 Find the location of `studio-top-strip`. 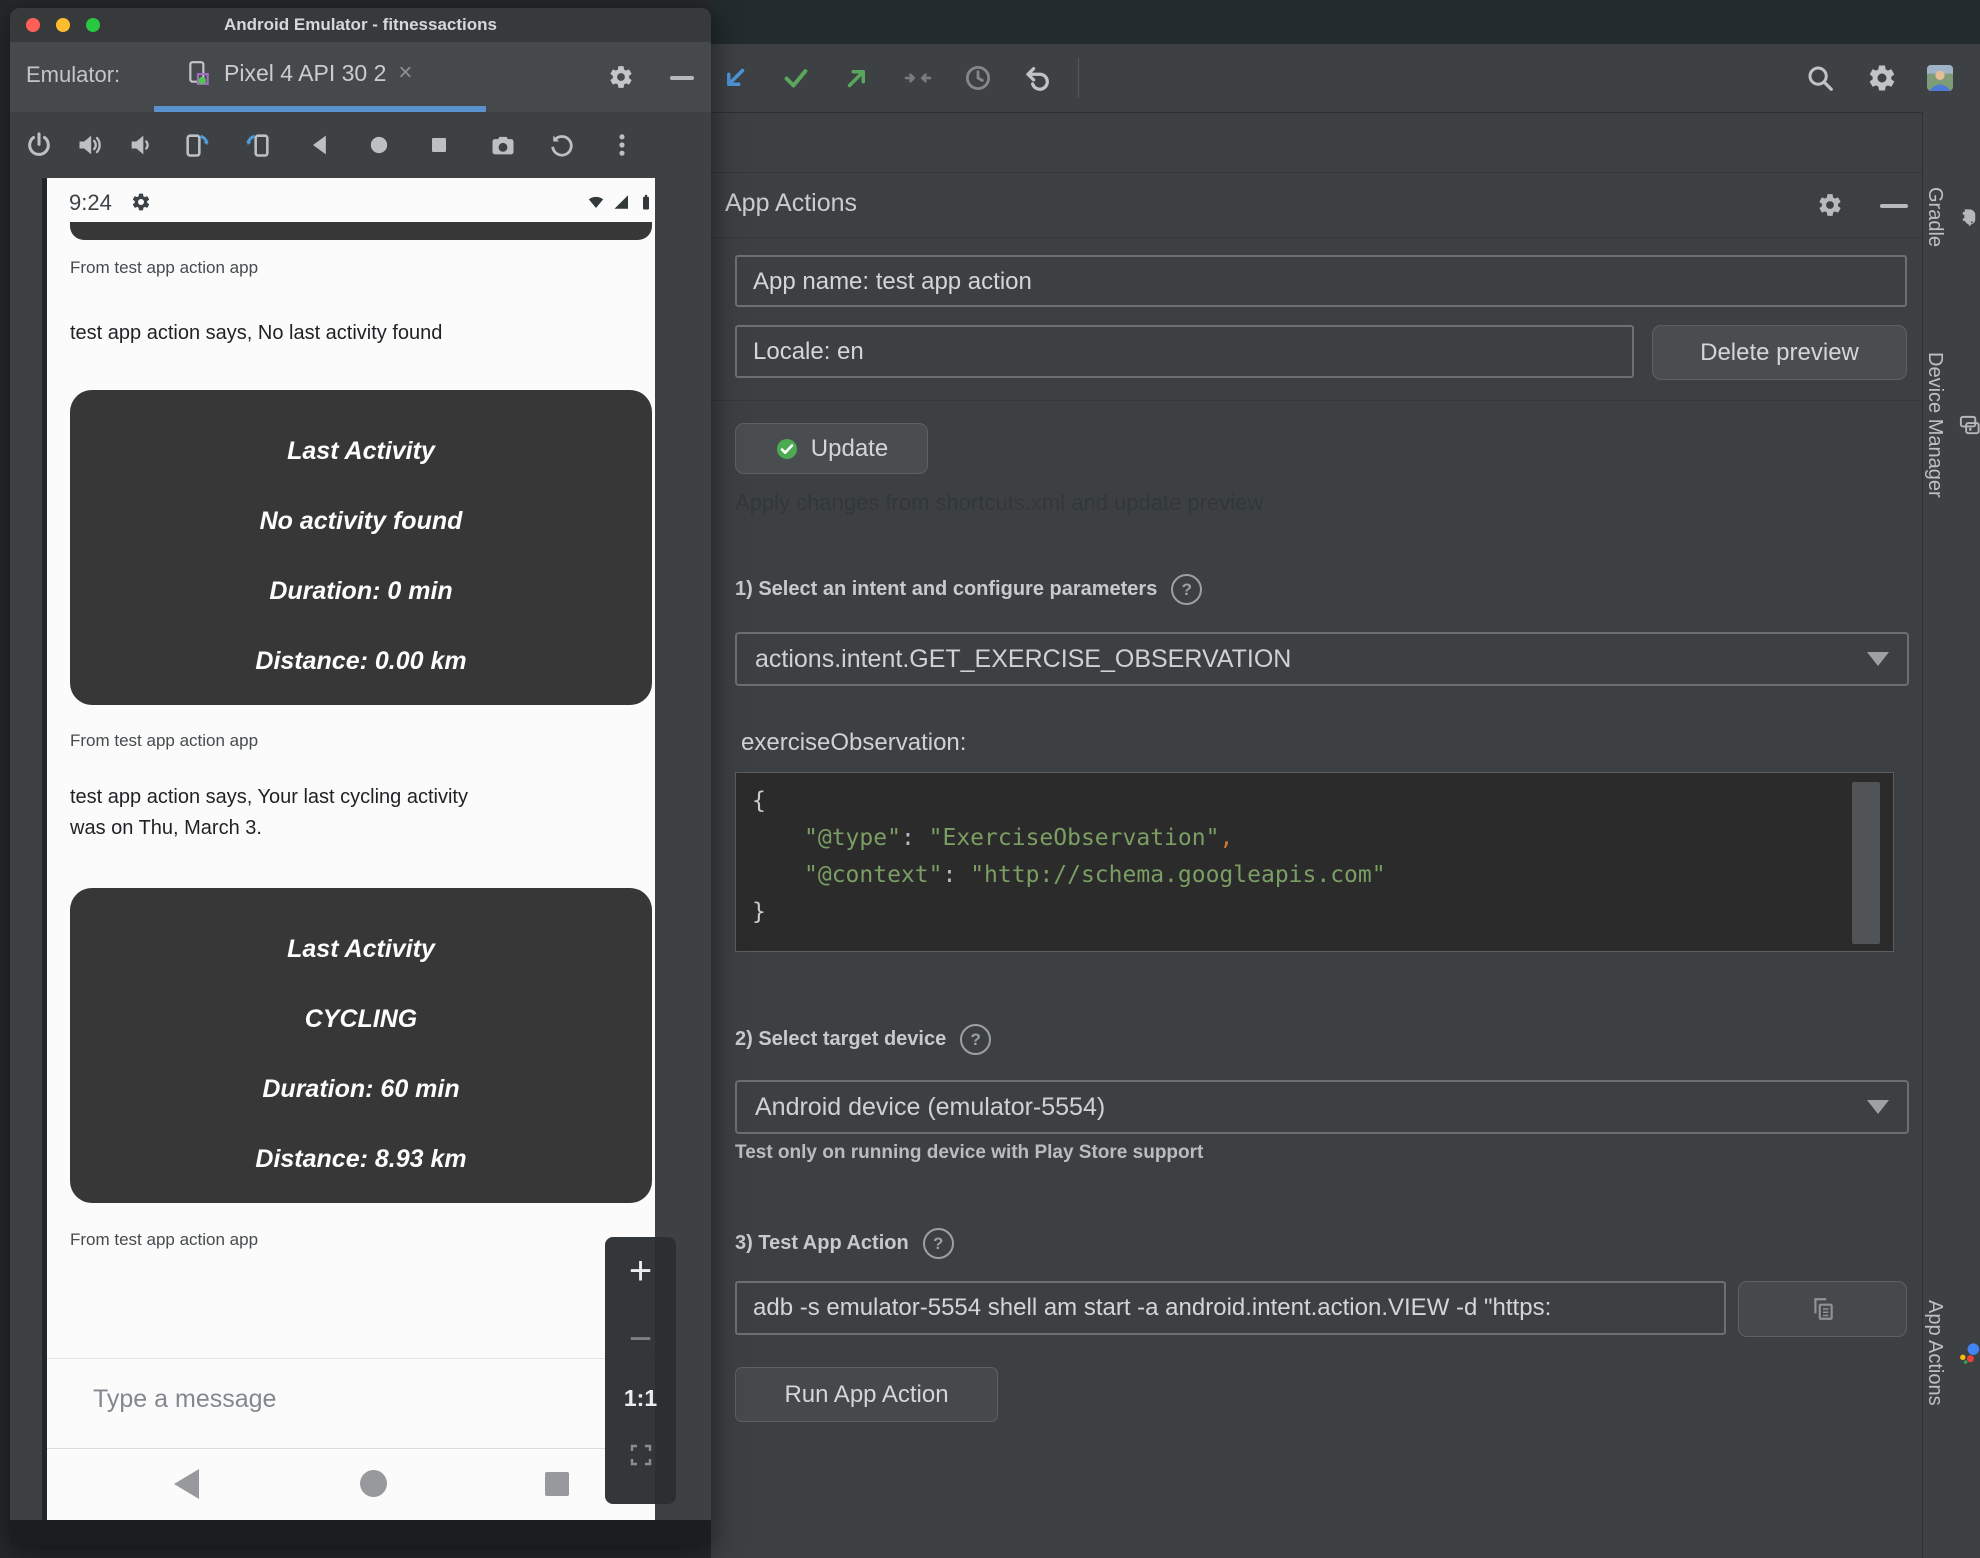

studio-top-strip is located at coordinates (1345, 22).